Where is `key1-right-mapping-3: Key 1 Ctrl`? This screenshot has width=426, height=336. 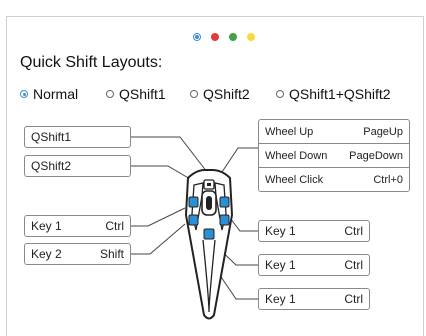
key1-right-mapping-3: Key 1 Ctrl is located at coordinates (314, 299).